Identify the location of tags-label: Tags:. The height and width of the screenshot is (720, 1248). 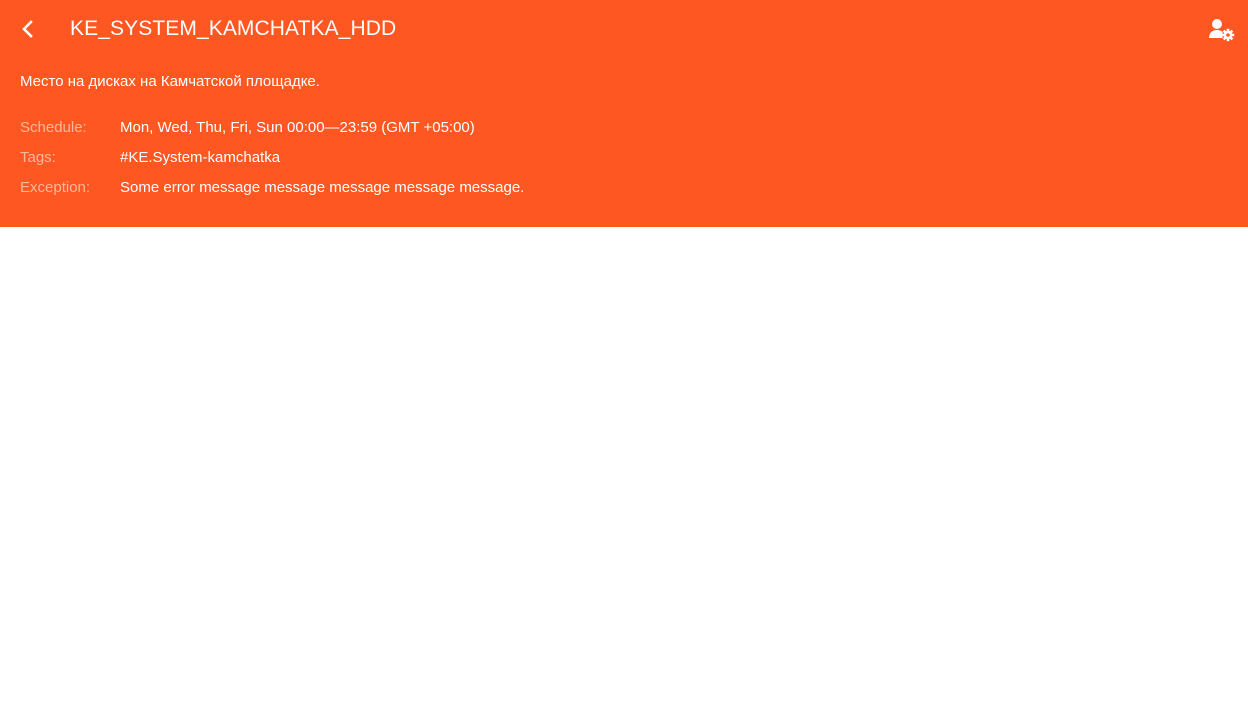
(38, 157).